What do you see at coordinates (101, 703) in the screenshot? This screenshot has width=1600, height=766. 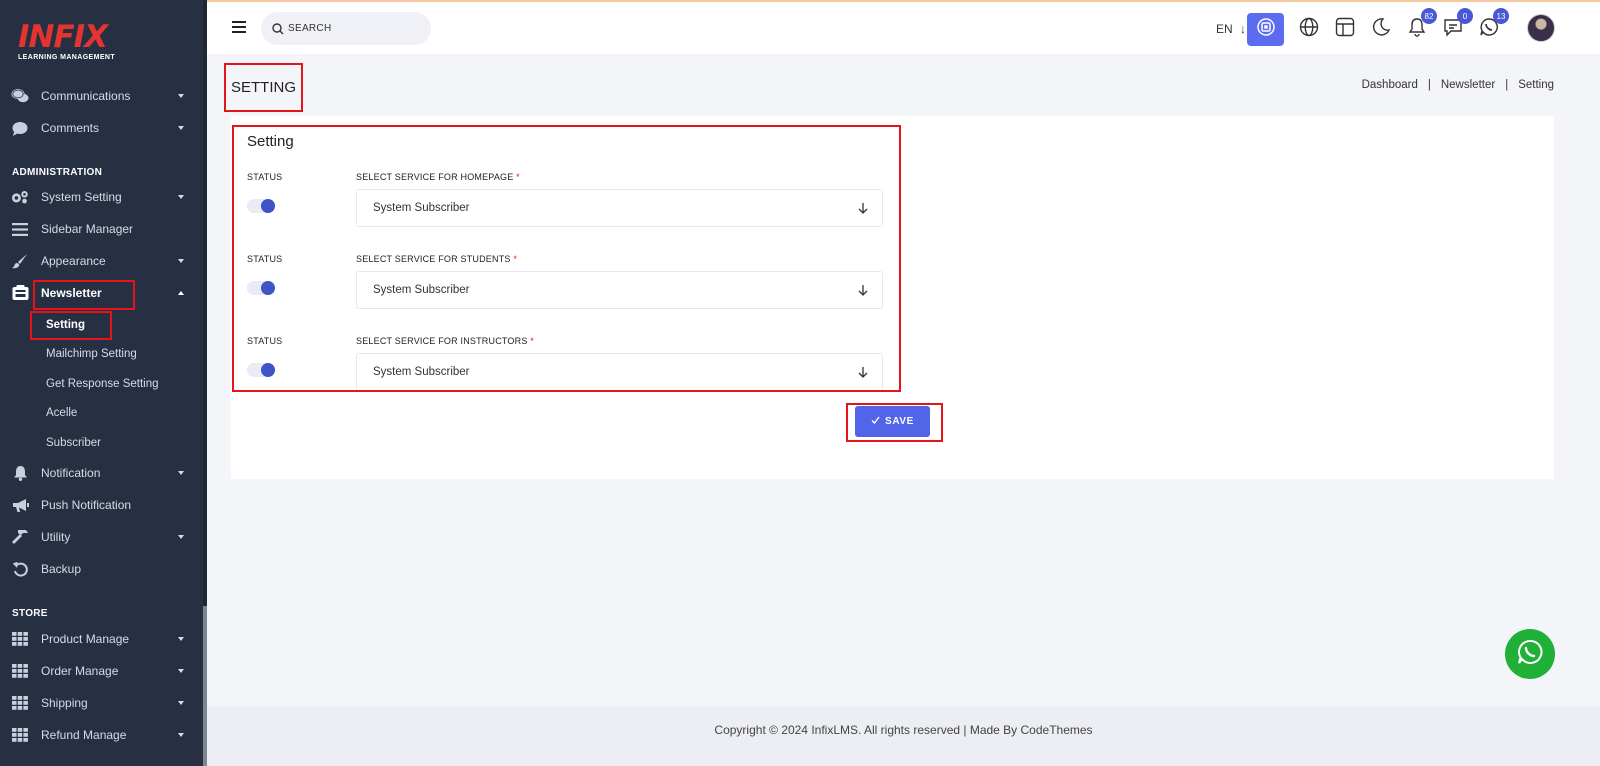 I see `sidebar-item-shipping: Shipping` at bounding box center [101, 703].